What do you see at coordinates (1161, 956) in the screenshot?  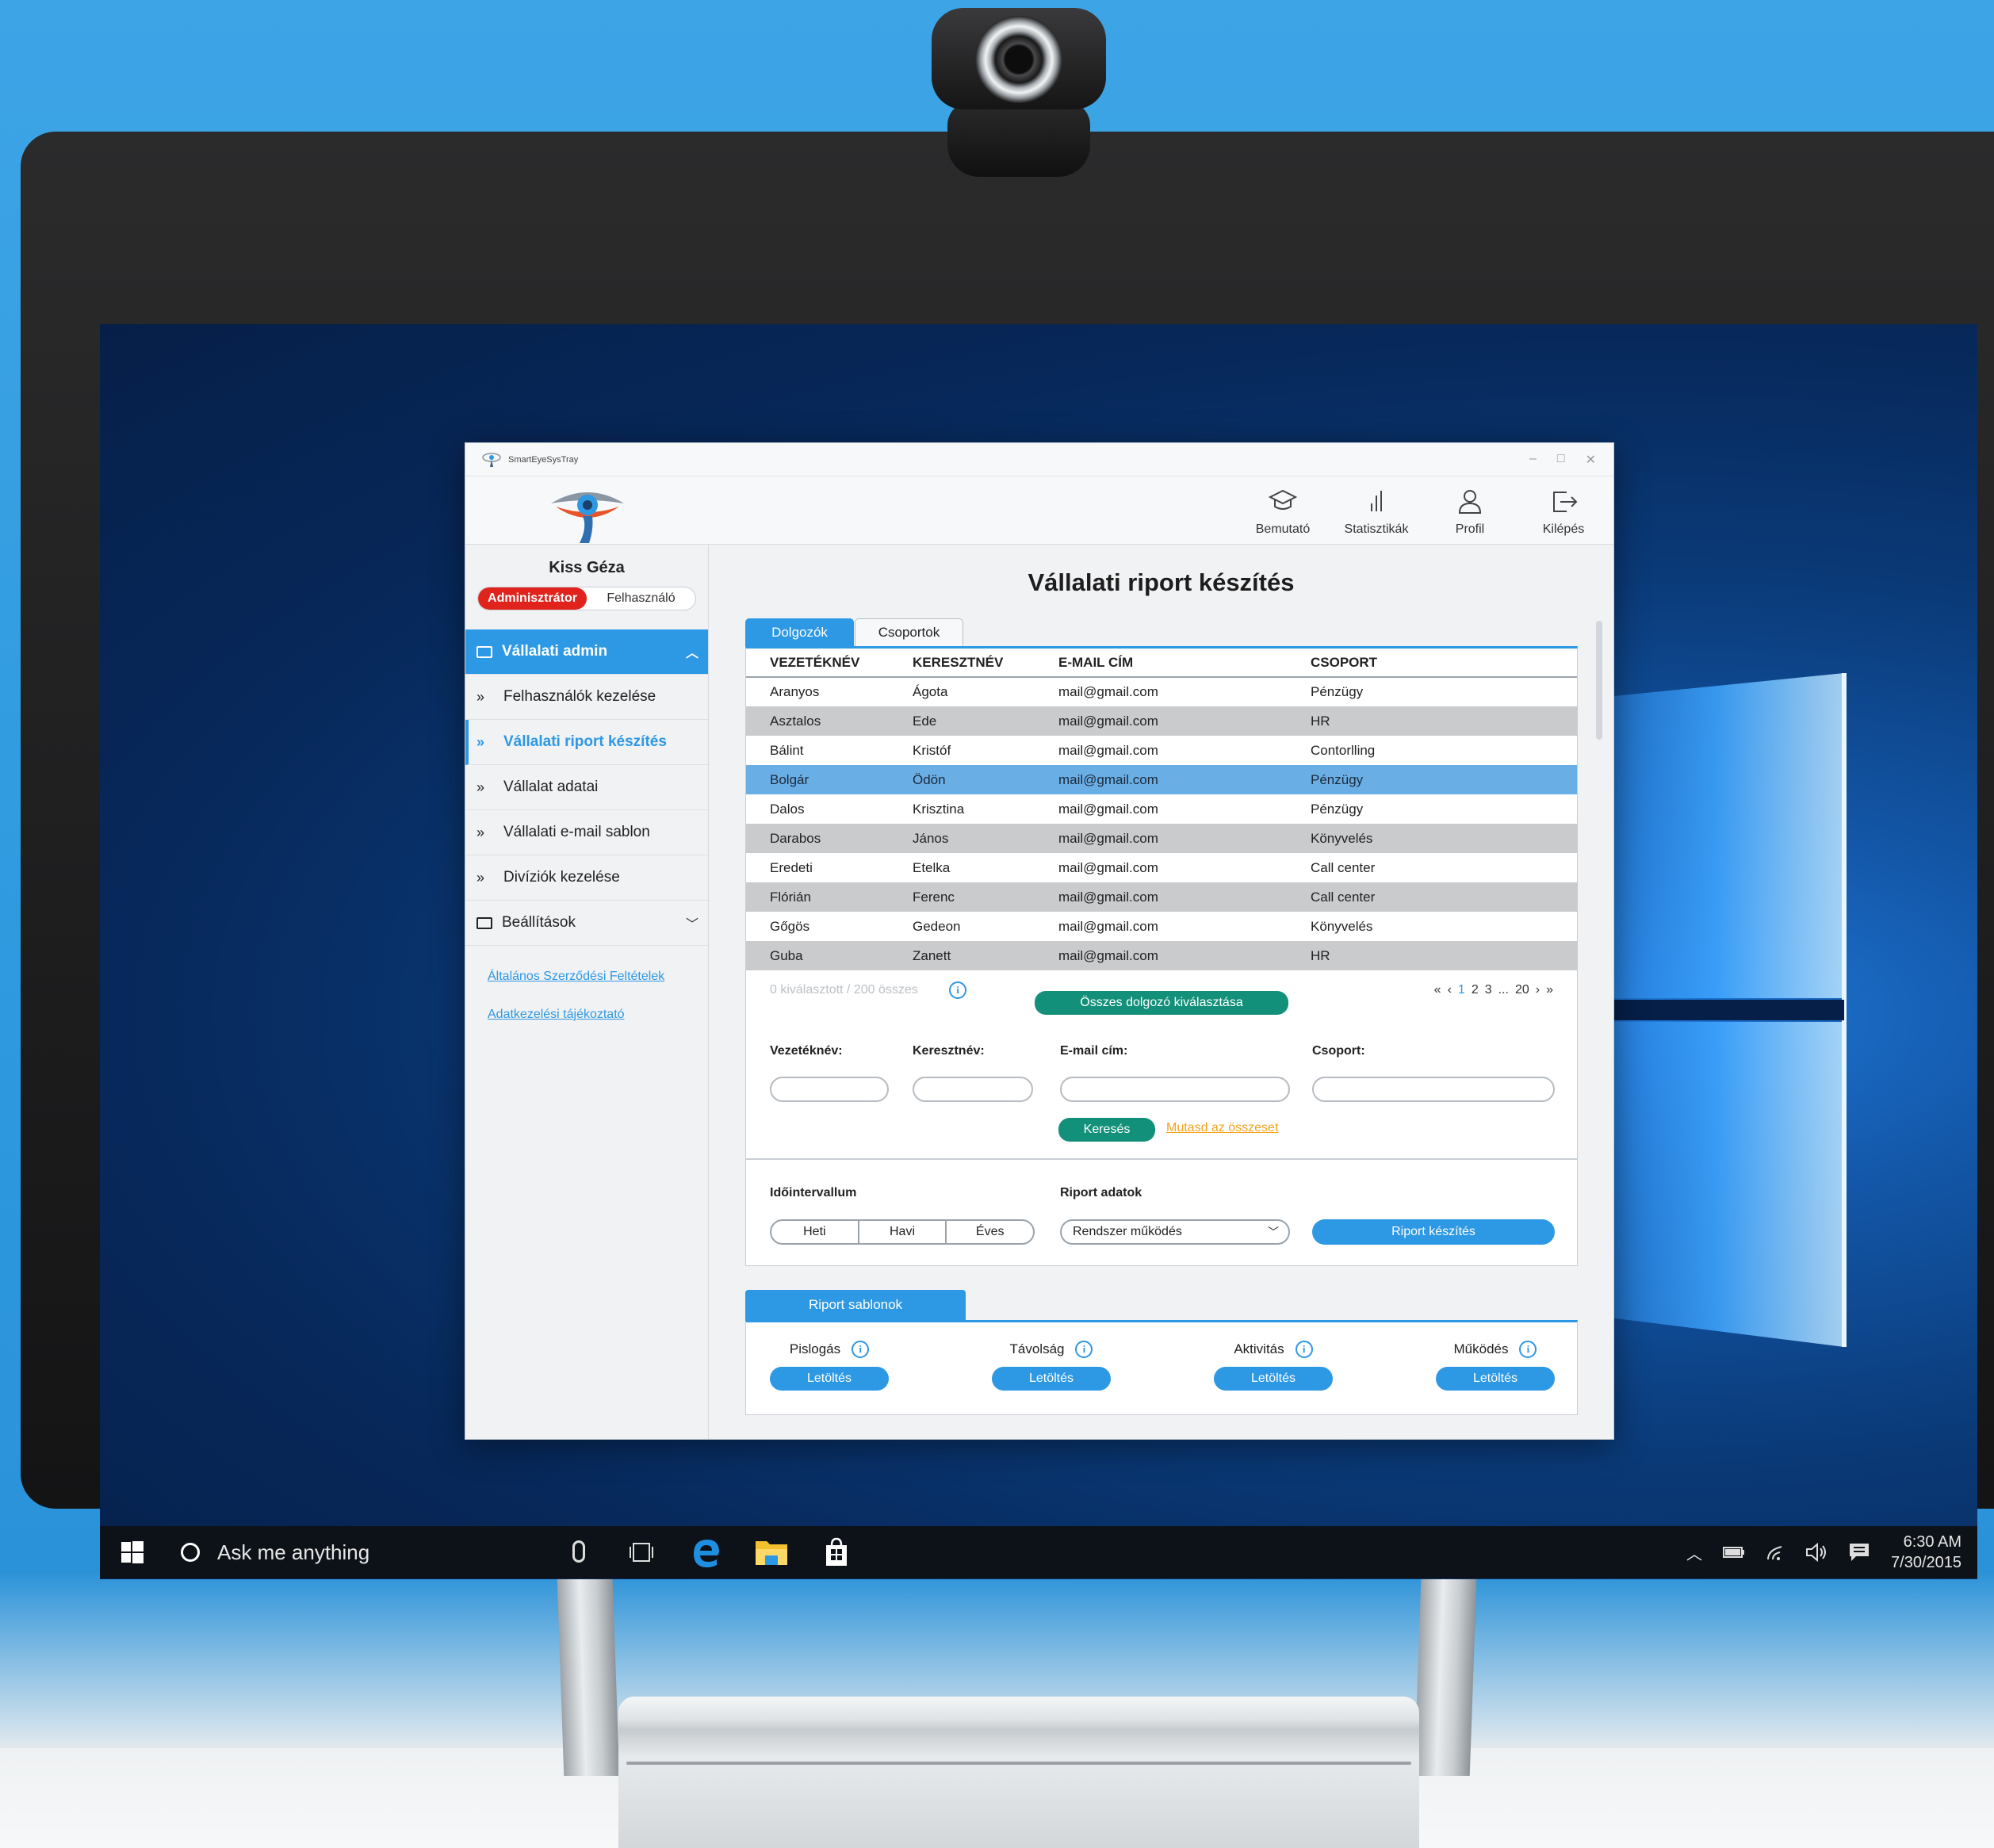 I see `table-row: Guba Zanett mail@gmail.com HR` at bounding box center [1161, 956].